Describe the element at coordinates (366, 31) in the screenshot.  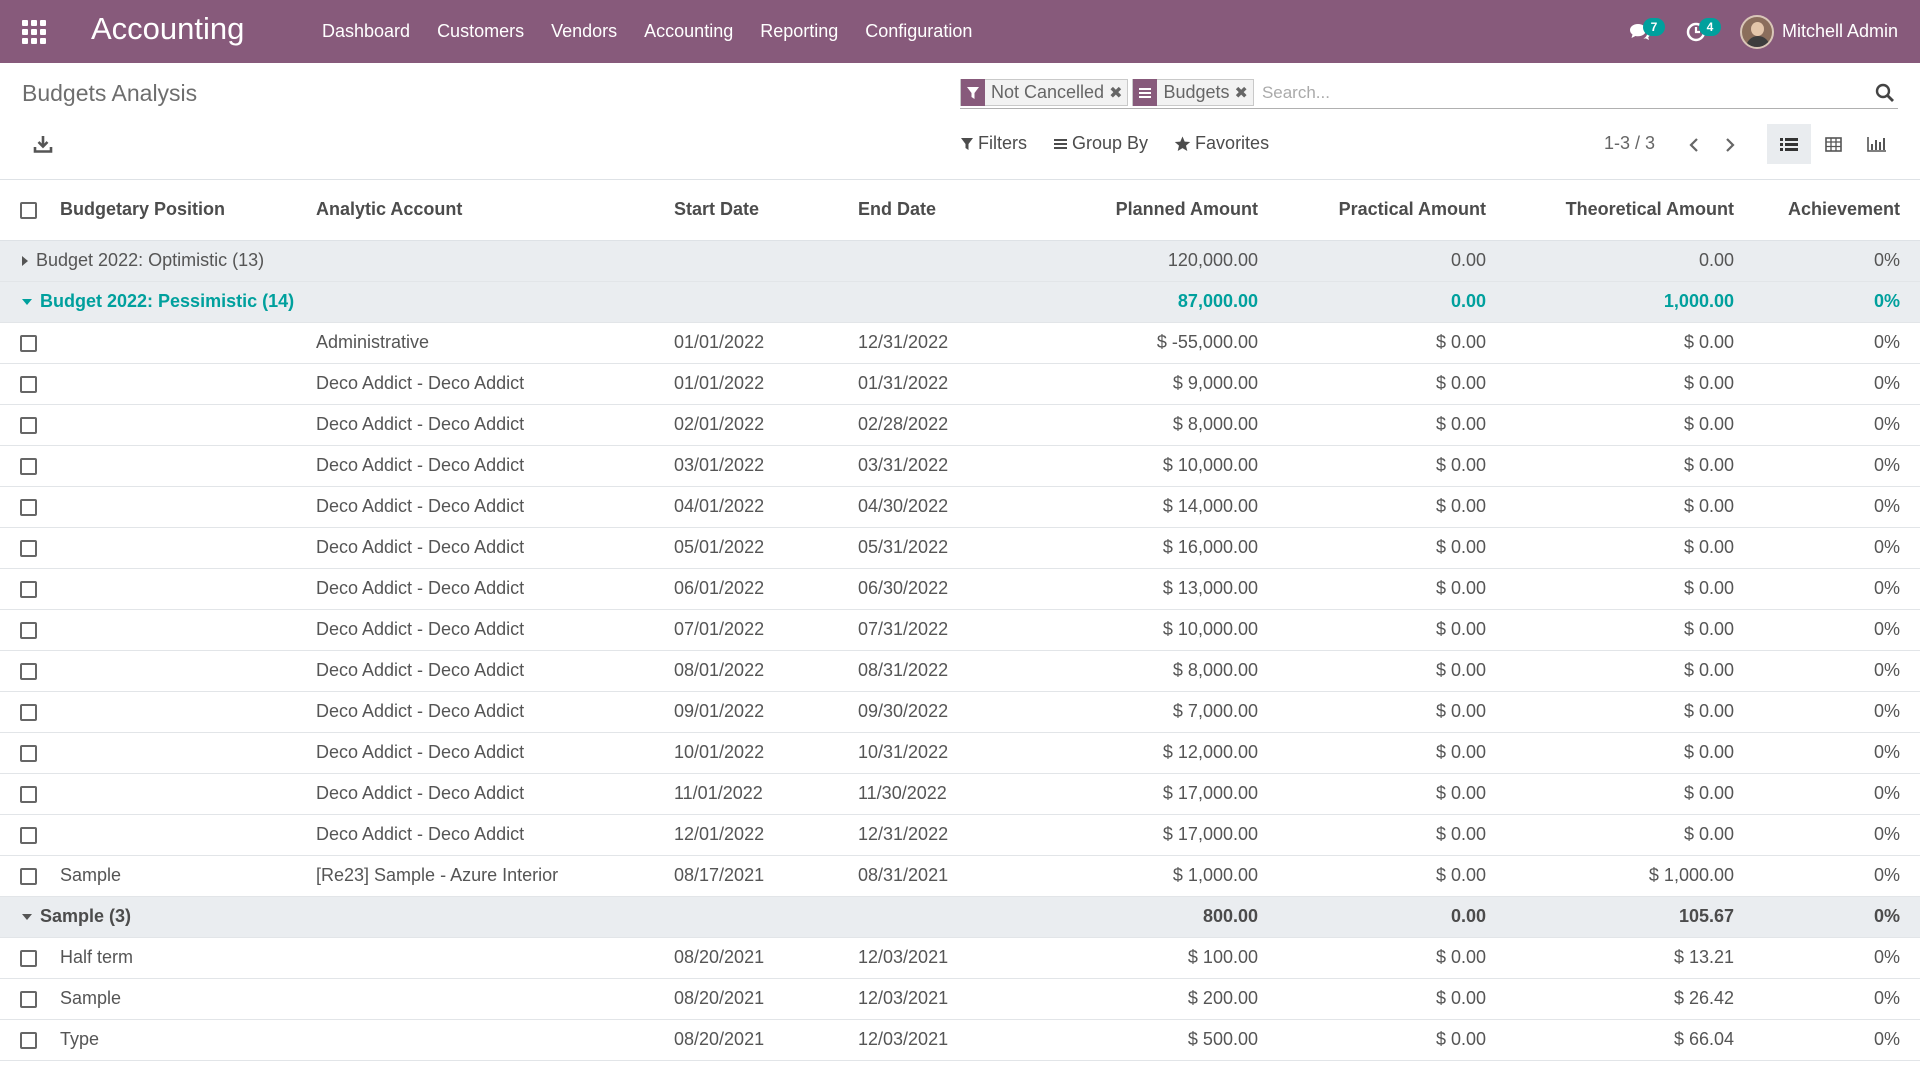
I see `menu-dashboard: Dashboard` at that location.